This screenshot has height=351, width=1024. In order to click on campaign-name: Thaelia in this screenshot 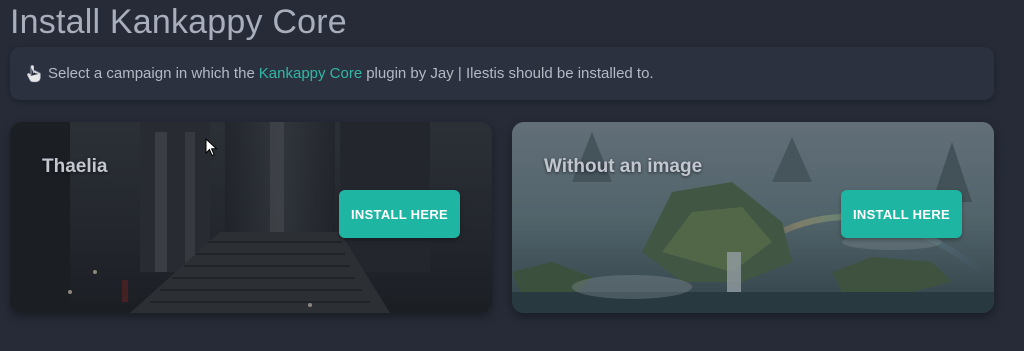, I will do `click(75, 166)`.